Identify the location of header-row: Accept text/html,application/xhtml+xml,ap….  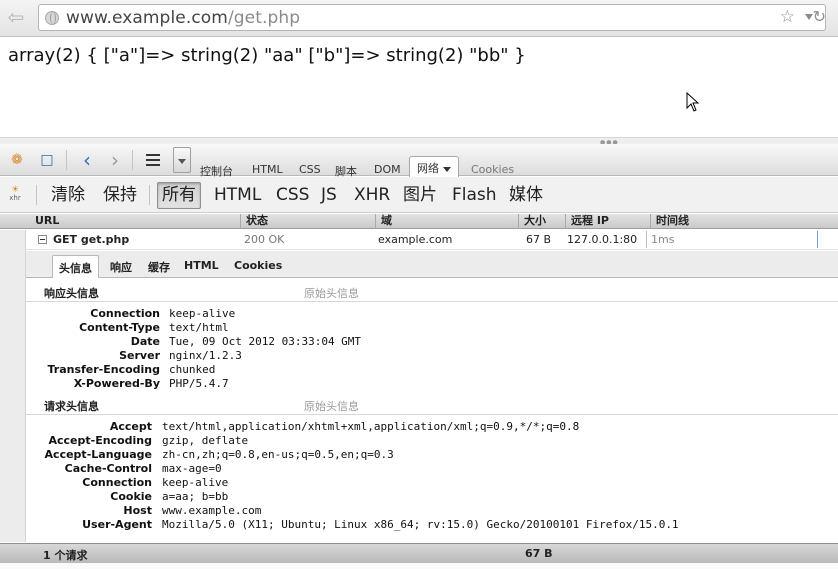
(432, 427).